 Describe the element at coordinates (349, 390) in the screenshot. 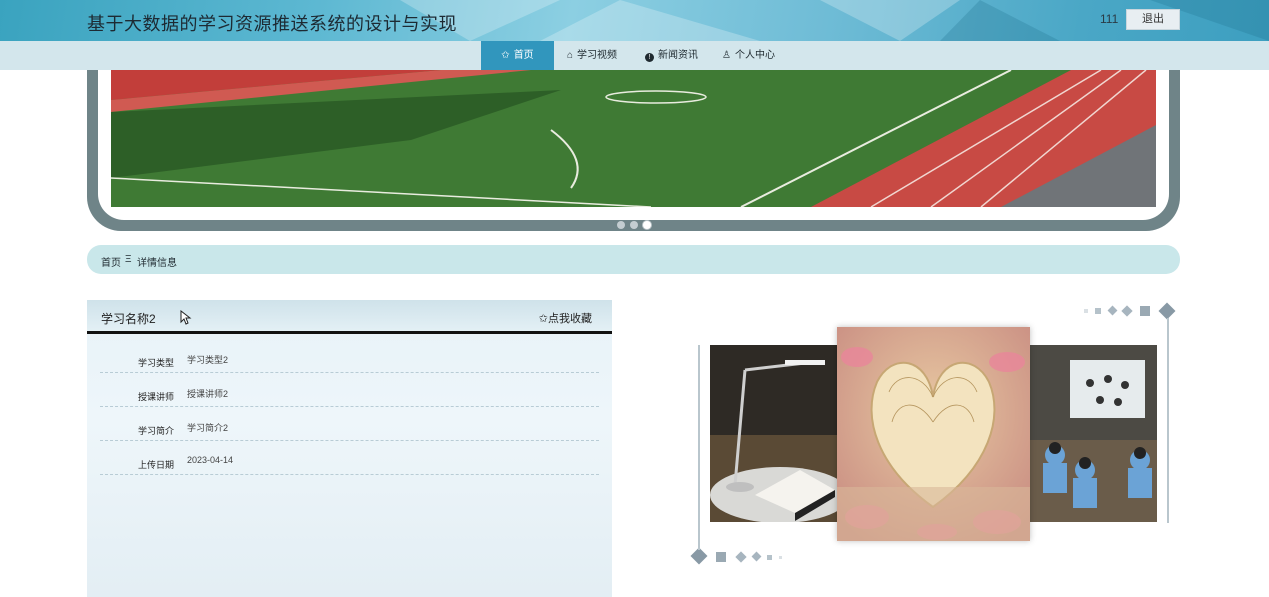

I see `detail-row-teacher: 授课讲师 授课讲师2` at that location.